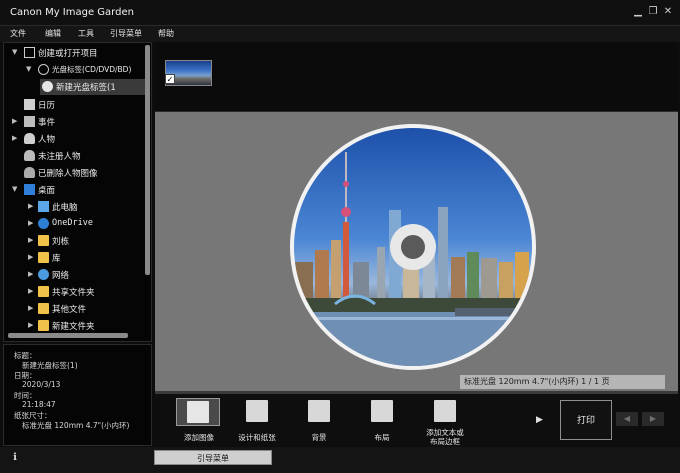 The height and width of the screenshot is (473, 680). Describe the element at coordinates (68, 335) in the screenshot. I see `tree-horizontal-scrollbar` at that location.